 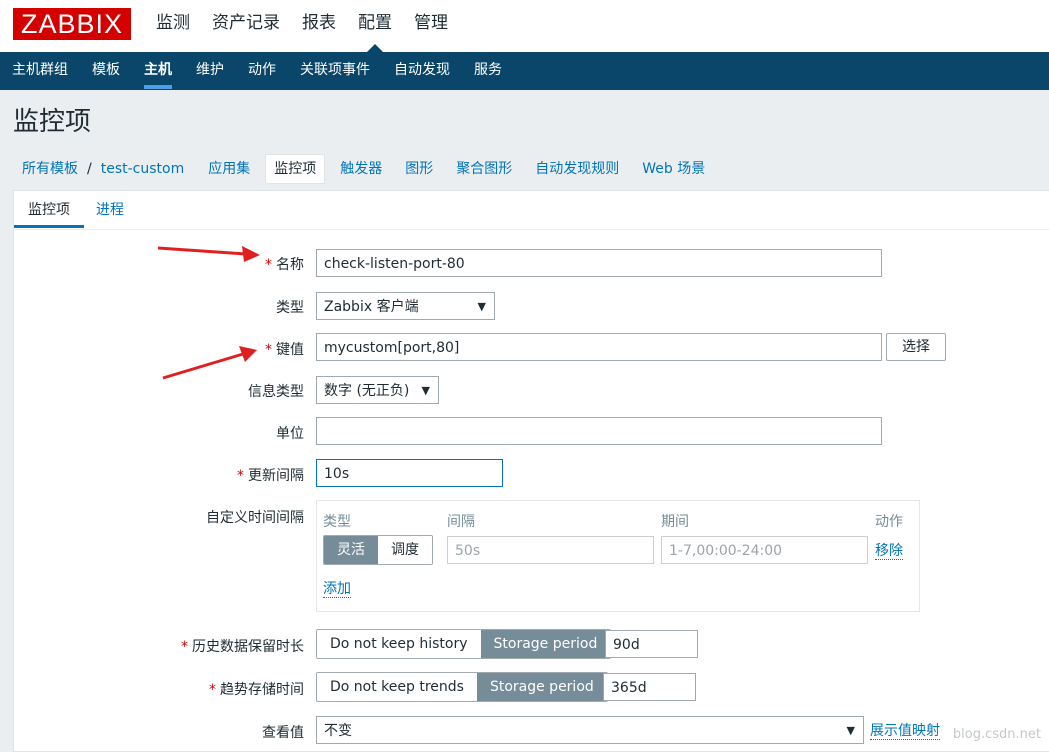 I want to click on info-type-select: 数字 (无正负), so click(x=377, y=390).